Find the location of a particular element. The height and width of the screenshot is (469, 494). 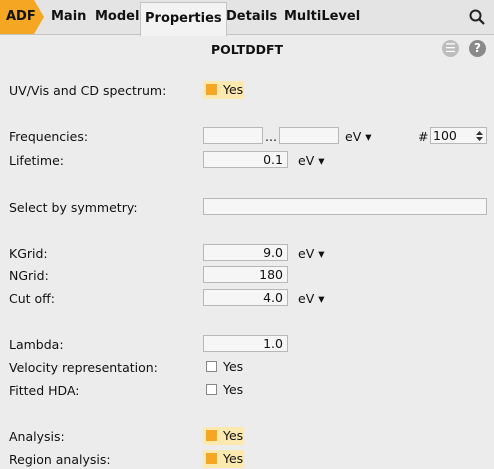

tab-multilevel: MultiLevel is located at coordinates (322, 17).